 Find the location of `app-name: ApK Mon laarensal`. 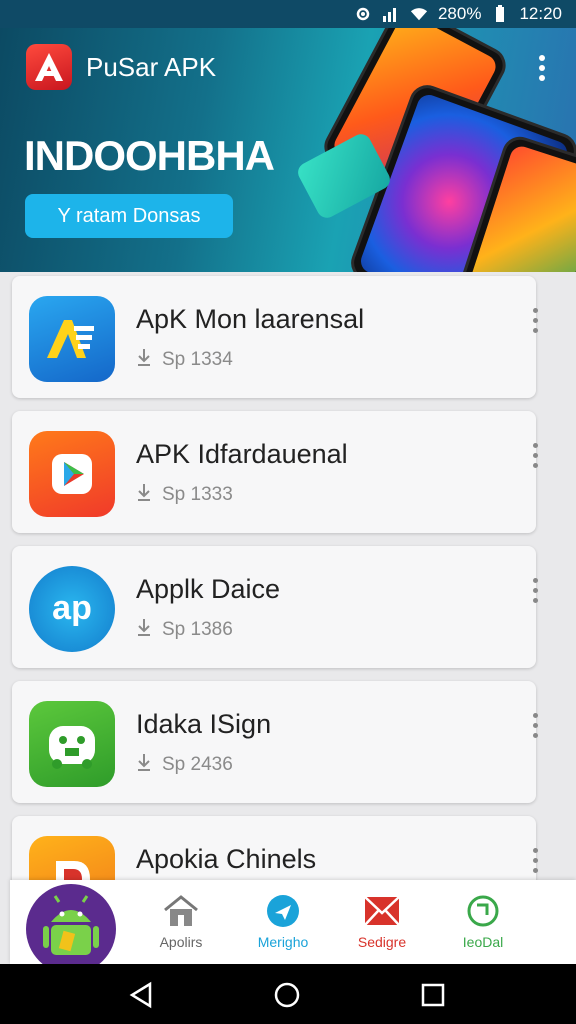

app-name: ApK Mon laarensal is located at coordinates (250, 319).